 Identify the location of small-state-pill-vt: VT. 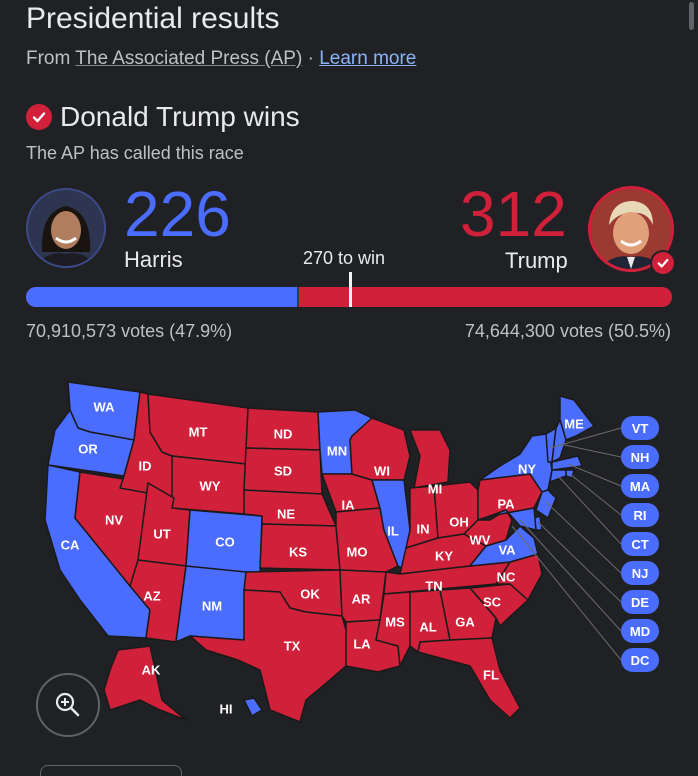
(640, 428).